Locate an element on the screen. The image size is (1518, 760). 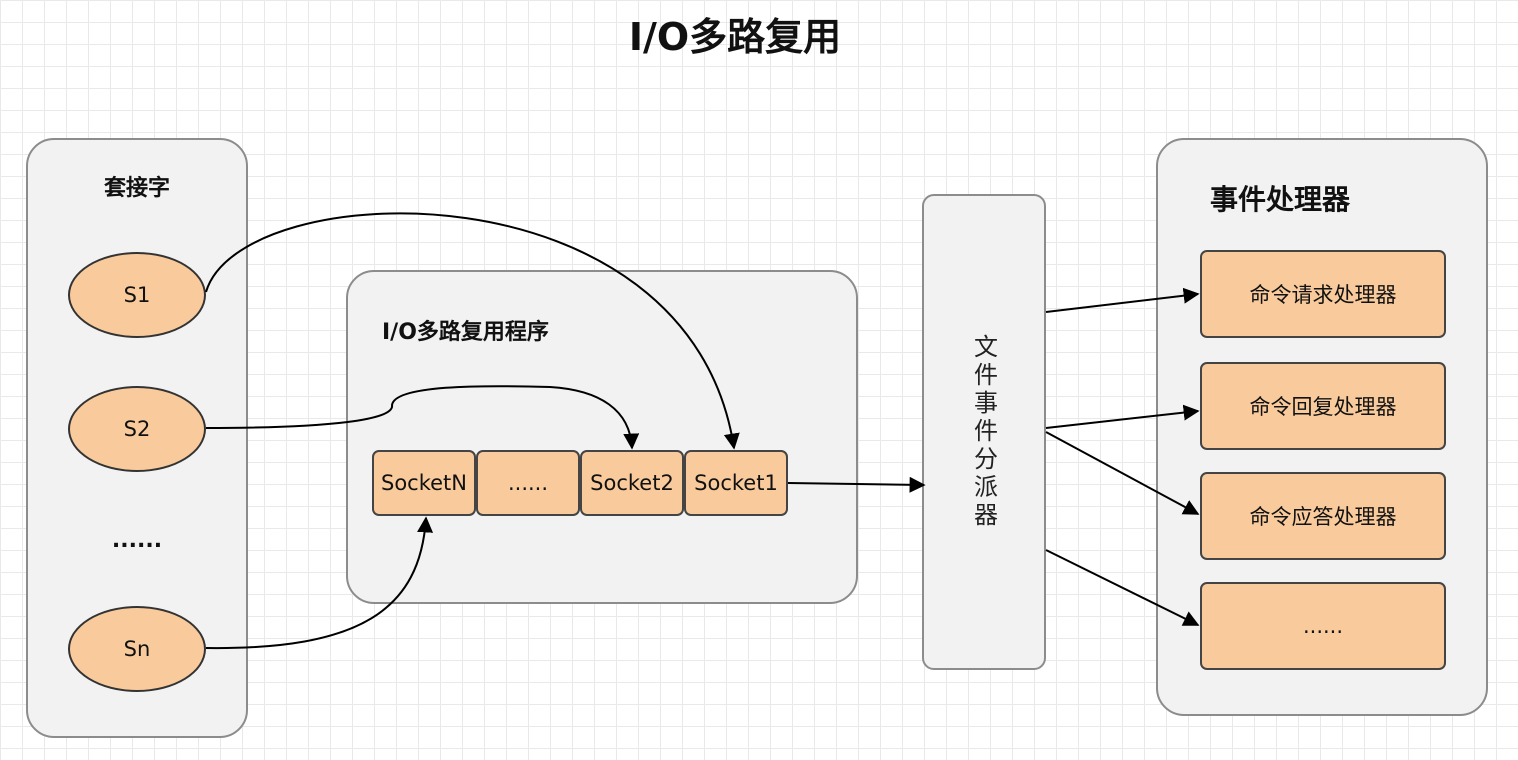
edge-socket1-to-dispatcher is located at coordinates (856, 484).